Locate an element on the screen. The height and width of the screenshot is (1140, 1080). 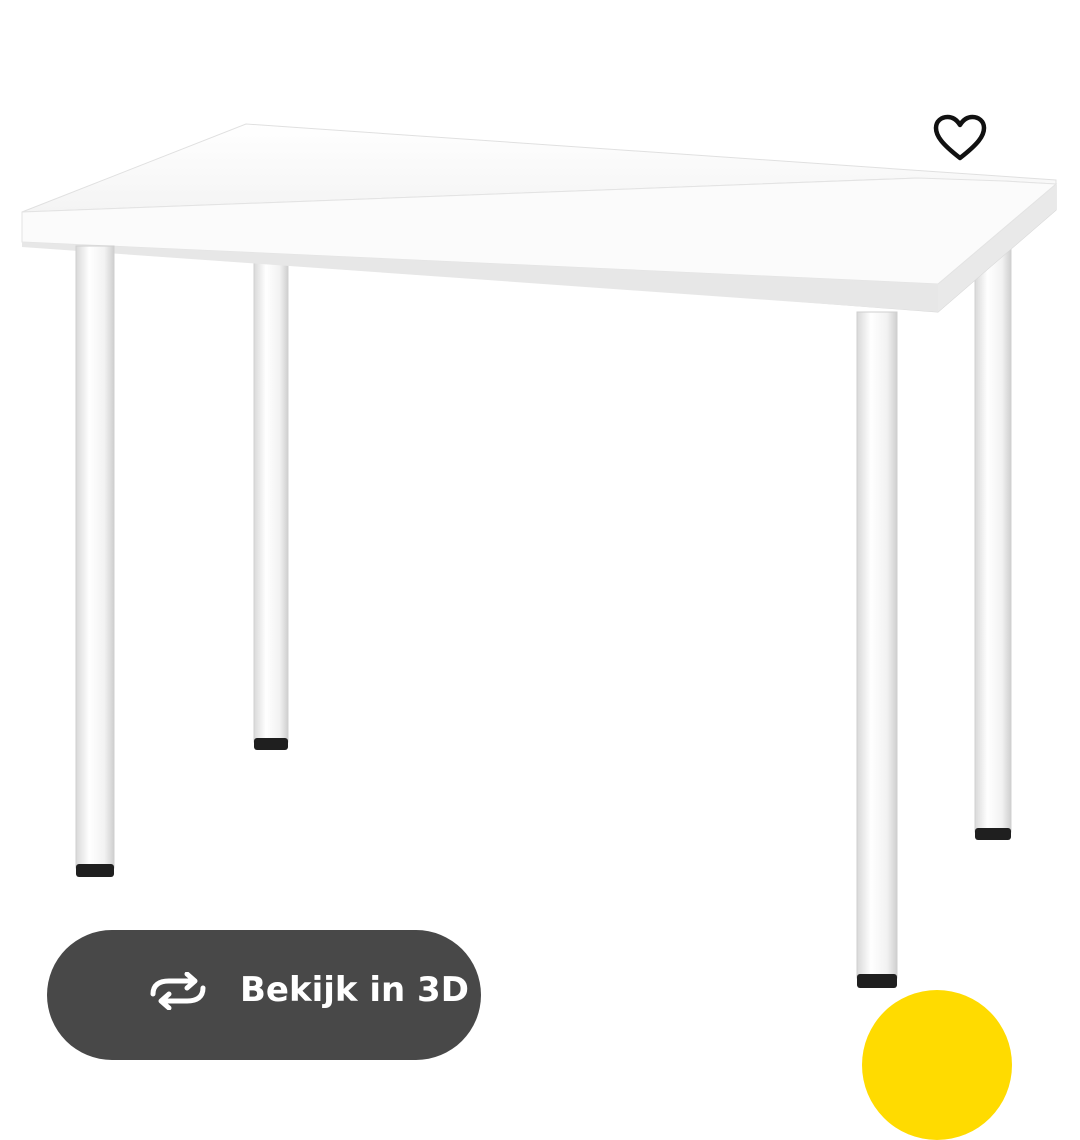
yellow-action-button is located at coordinates (937, 1065).